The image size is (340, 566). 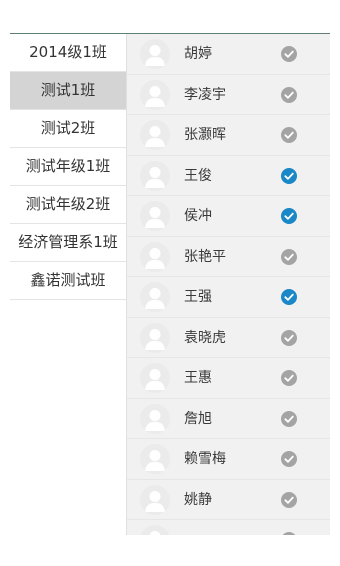 I want to click on student-row: 王强, so click(x=228, y=297).